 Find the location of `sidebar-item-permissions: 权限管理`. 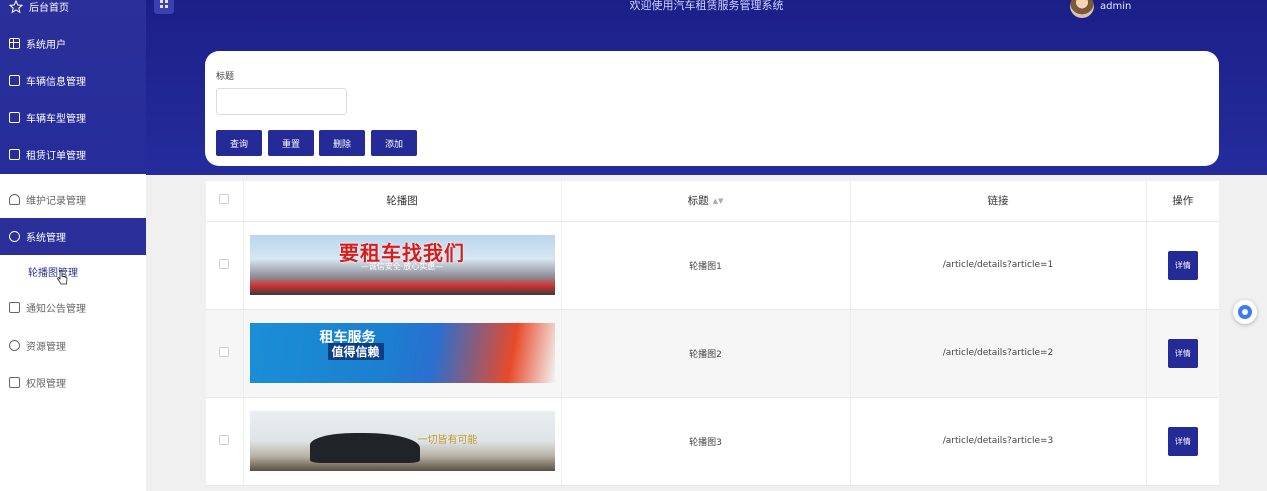

sidebar-item-permissions: 权限管理 is located at coordinates (73, 382).